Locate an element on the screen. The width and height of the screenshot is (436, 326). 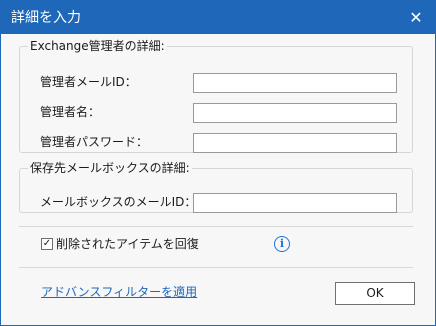
advanced-filter-link: アドバンスフィルターを適用 is located at coordinates (119, 292).